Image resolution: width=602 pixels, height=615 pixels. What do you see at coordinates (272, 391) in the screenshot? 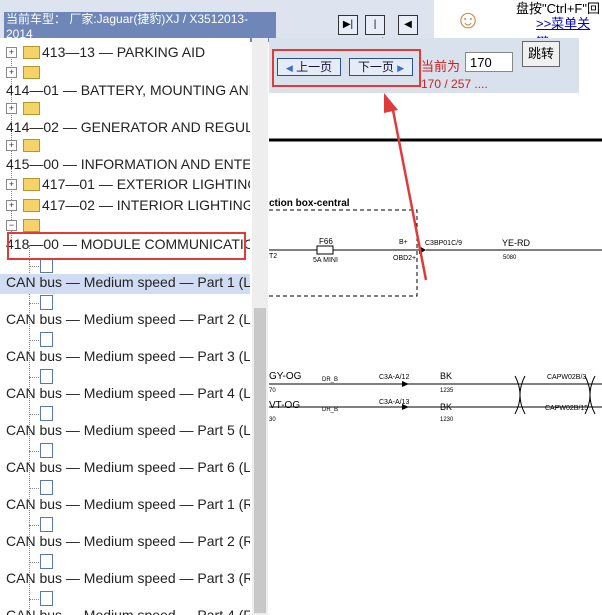
I see `row2-left-number: 70` at bounding box center [272, 391].